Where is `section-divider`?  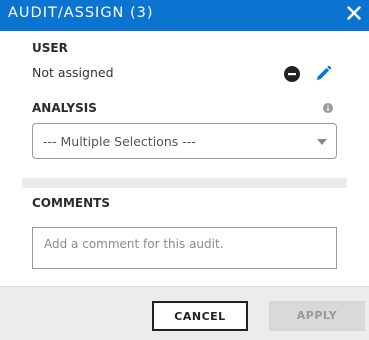
section-divider is located at coordinates (184, 183).